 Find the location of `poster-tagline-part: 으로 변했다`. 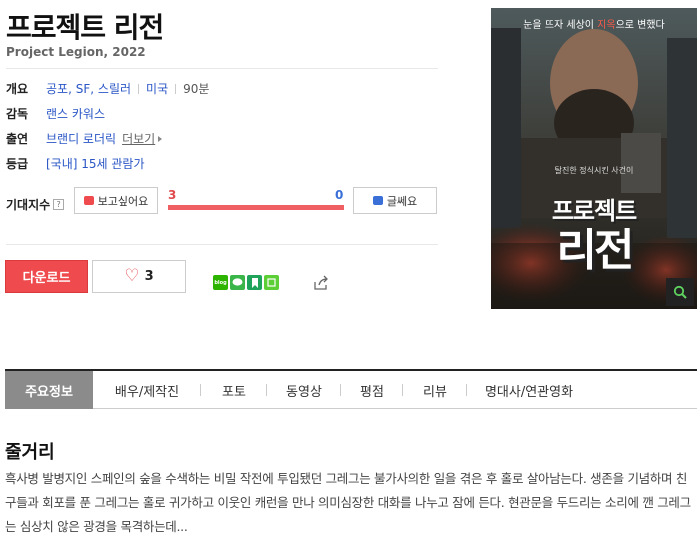

poster-tagline-part: 으로 변했다 is located at coordinates (640, 25).